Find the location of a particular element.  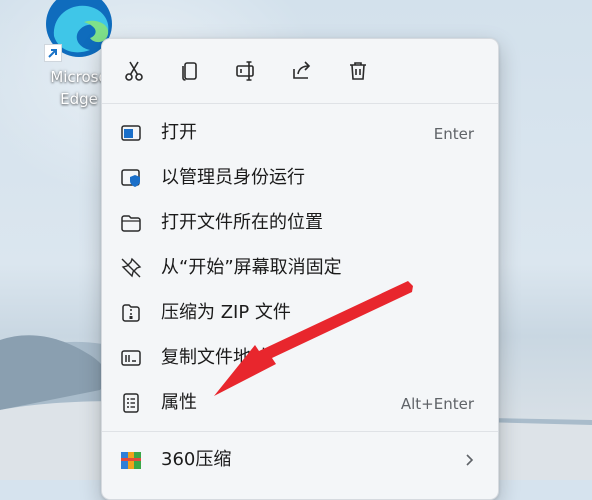

menu-item-open-file-location: 打开文件所在的位置 is located at coordinates (300, 223).